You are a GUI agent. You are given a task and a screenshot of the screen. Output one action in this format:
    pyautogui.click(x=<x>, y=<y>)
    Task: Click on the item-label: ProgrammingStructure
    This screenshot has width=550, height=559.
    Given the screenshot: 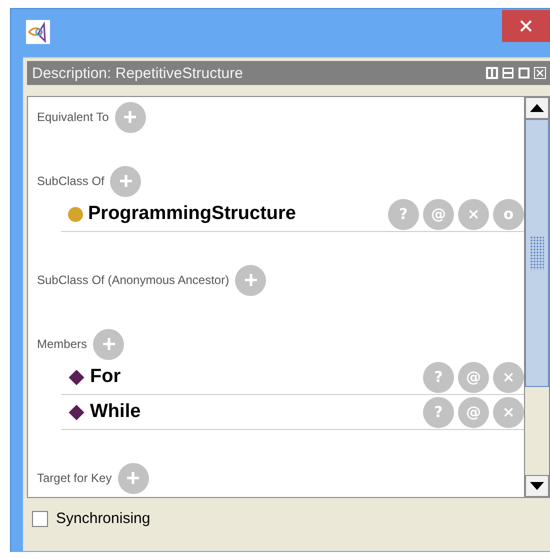 What is the action you would take?
    pyautogui.click(x=192, y=214)
    